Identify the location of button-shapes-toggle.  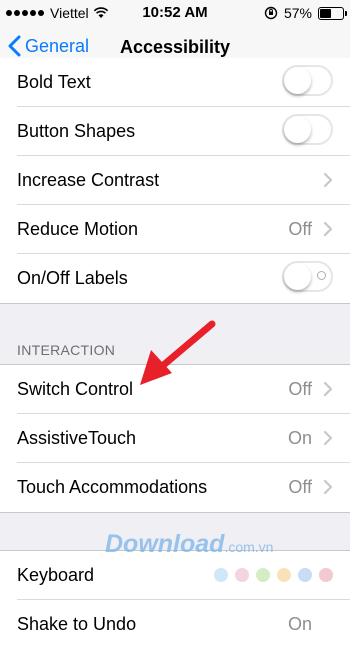
(307, 129).